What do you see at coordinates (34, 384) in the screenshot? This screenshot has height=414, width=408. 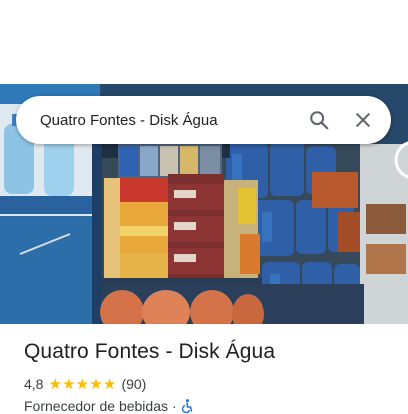 I see `rating-value: 4,8` at bounding box center [34, 384].